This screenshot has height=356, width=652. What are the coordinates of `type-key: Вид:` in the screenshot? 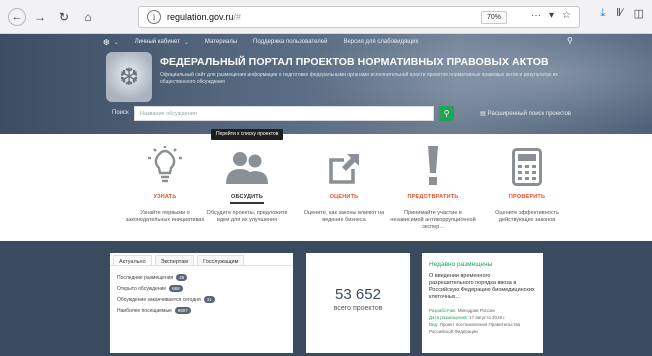 It's located at (434, 324).